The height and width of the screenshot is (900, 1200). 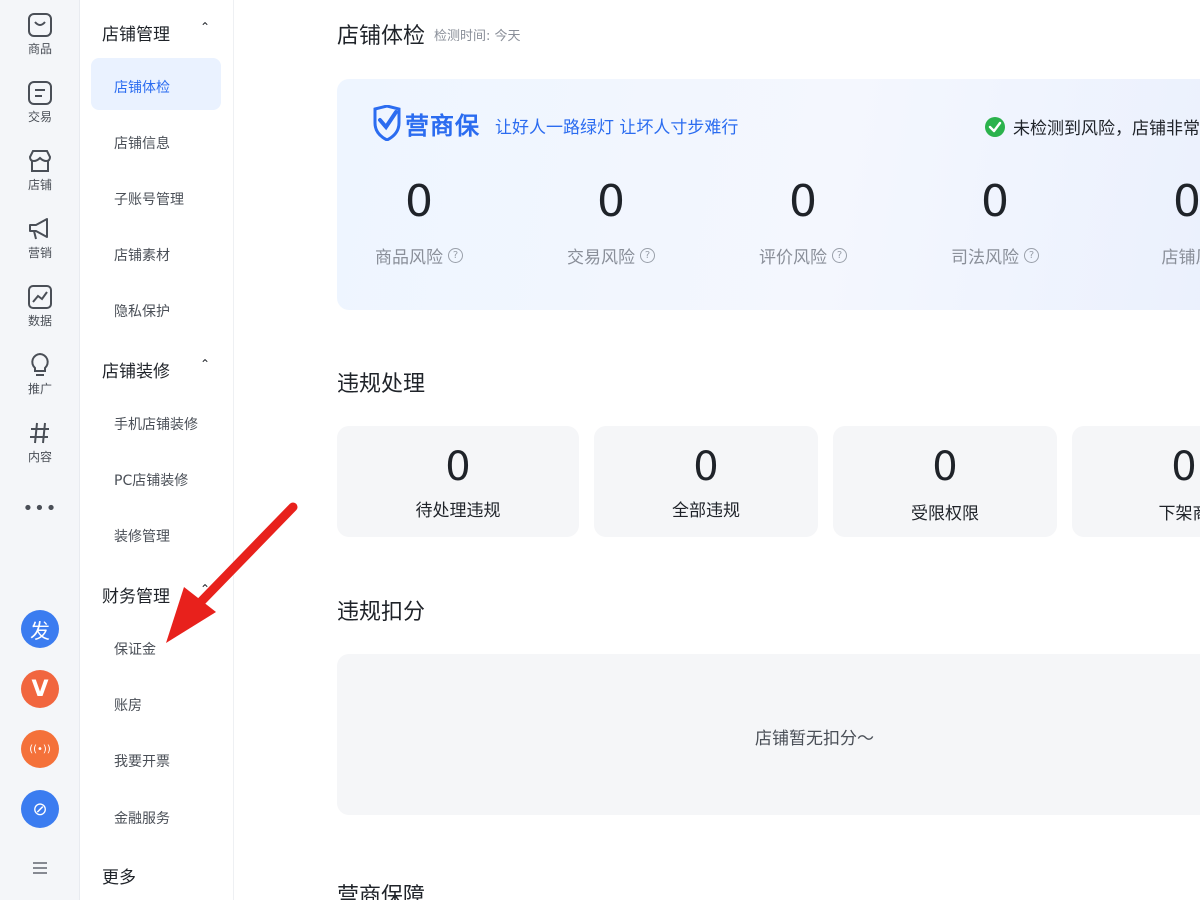 I want to click on violation-label: 下架商, so click(x=1179, y=514).